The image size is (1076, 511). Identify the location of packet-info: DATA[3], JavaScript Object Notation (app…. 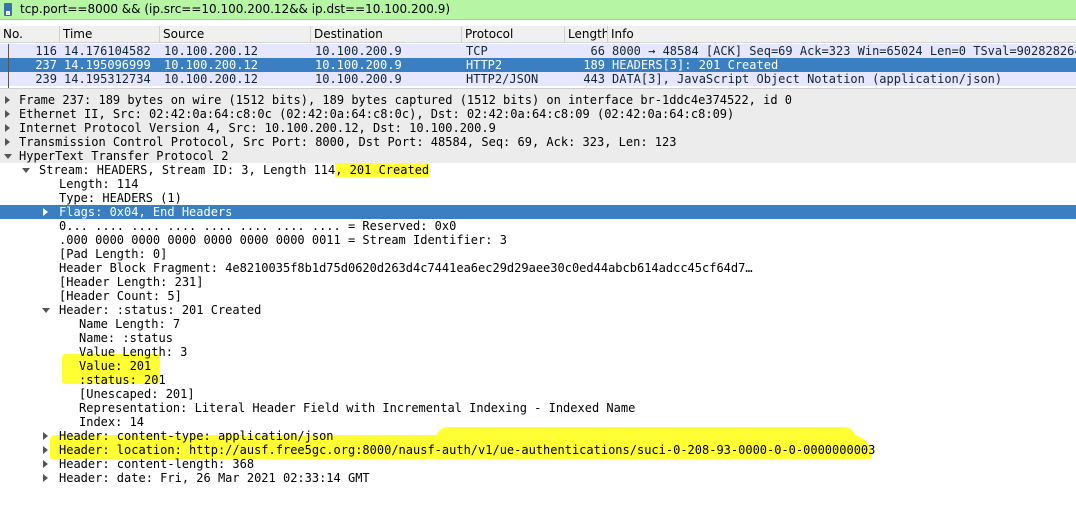
(807, 79).